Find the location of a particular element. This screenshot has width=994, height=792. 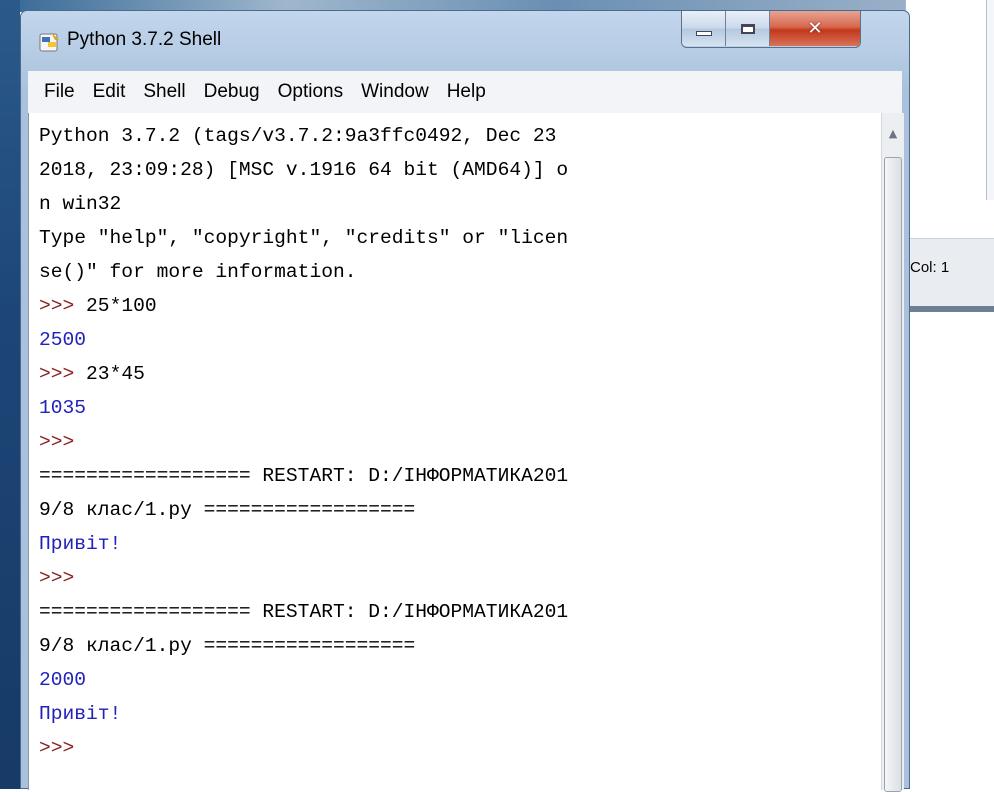

shell-line: 2000 is located at coordinates (63, 680).